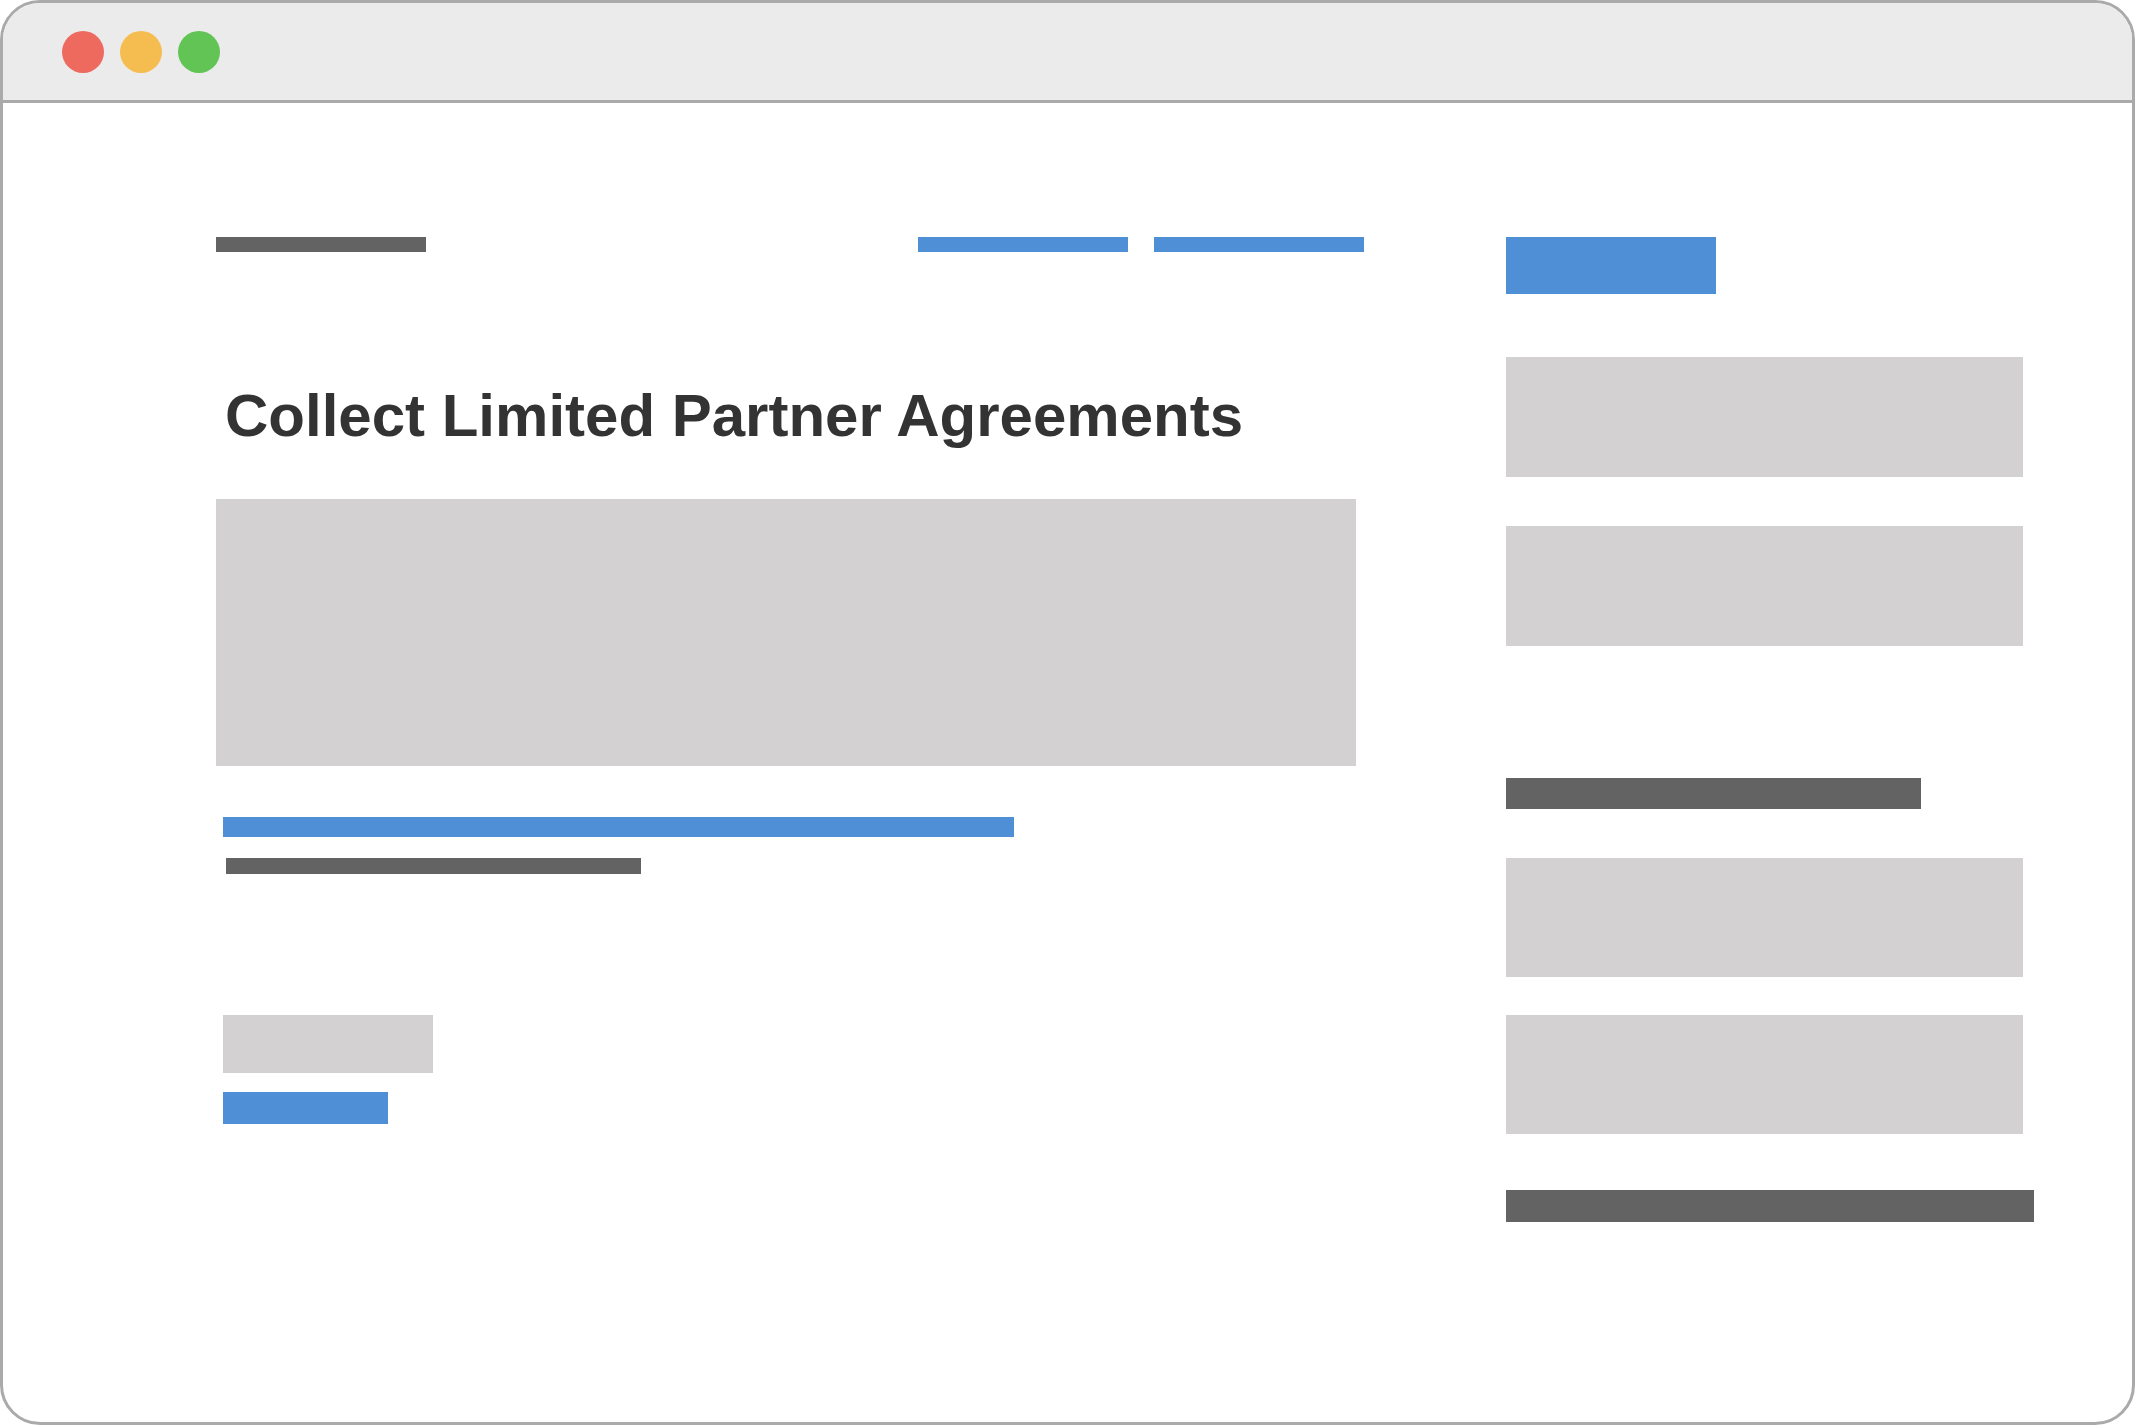  I want to click on minimize-button, so click(141, 51).